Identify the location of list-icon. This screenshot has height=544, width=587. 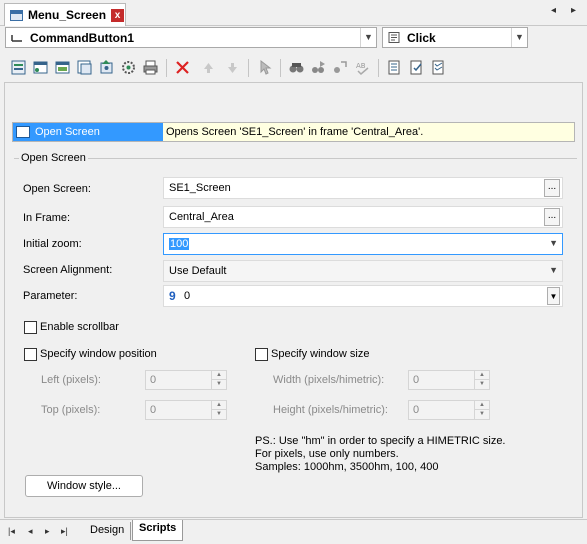
(438, 67).